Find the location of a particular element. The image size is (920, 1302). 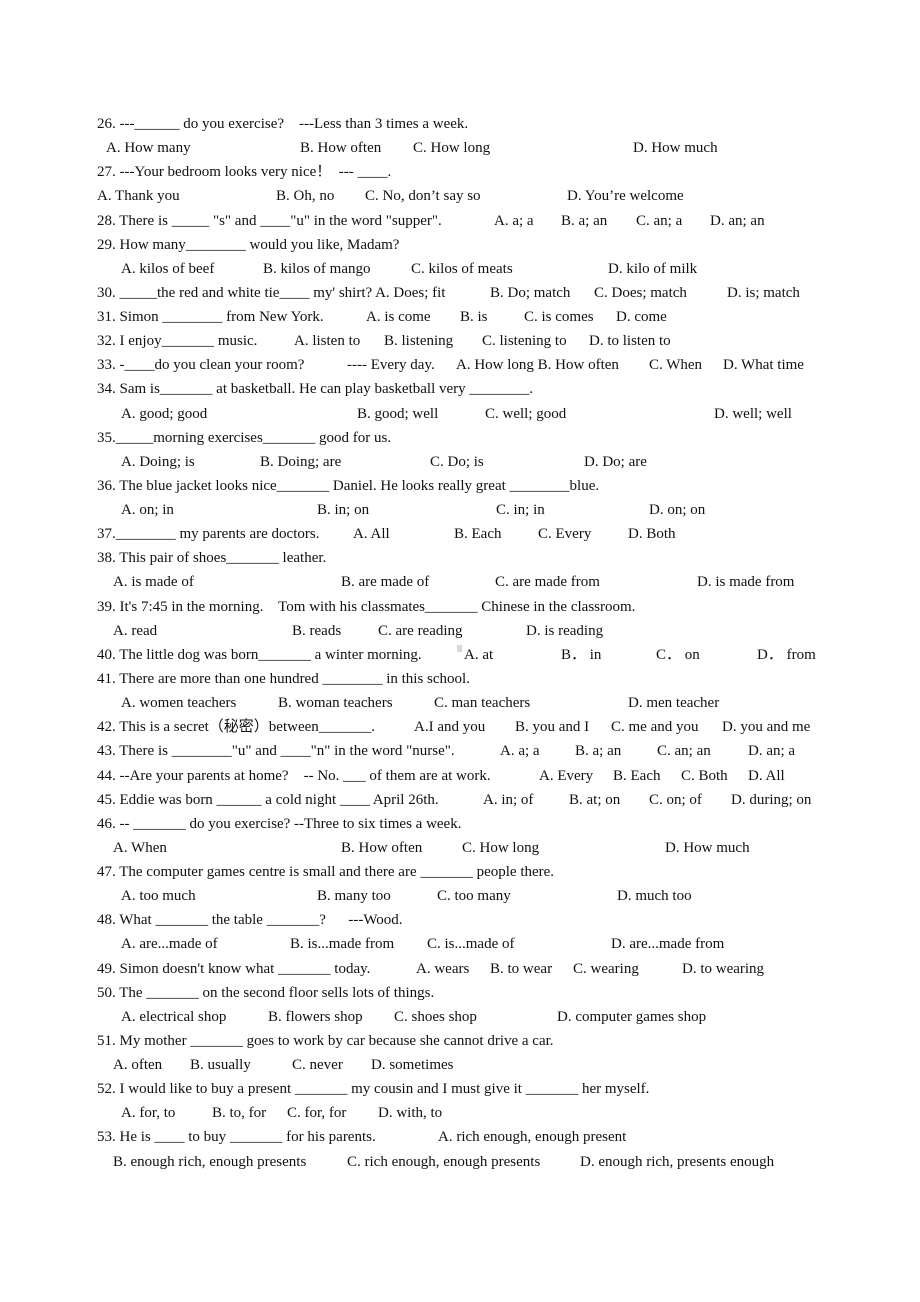

question-text: 42. This is a secret（秘密）between_______. is located at coordinates (236, 727).